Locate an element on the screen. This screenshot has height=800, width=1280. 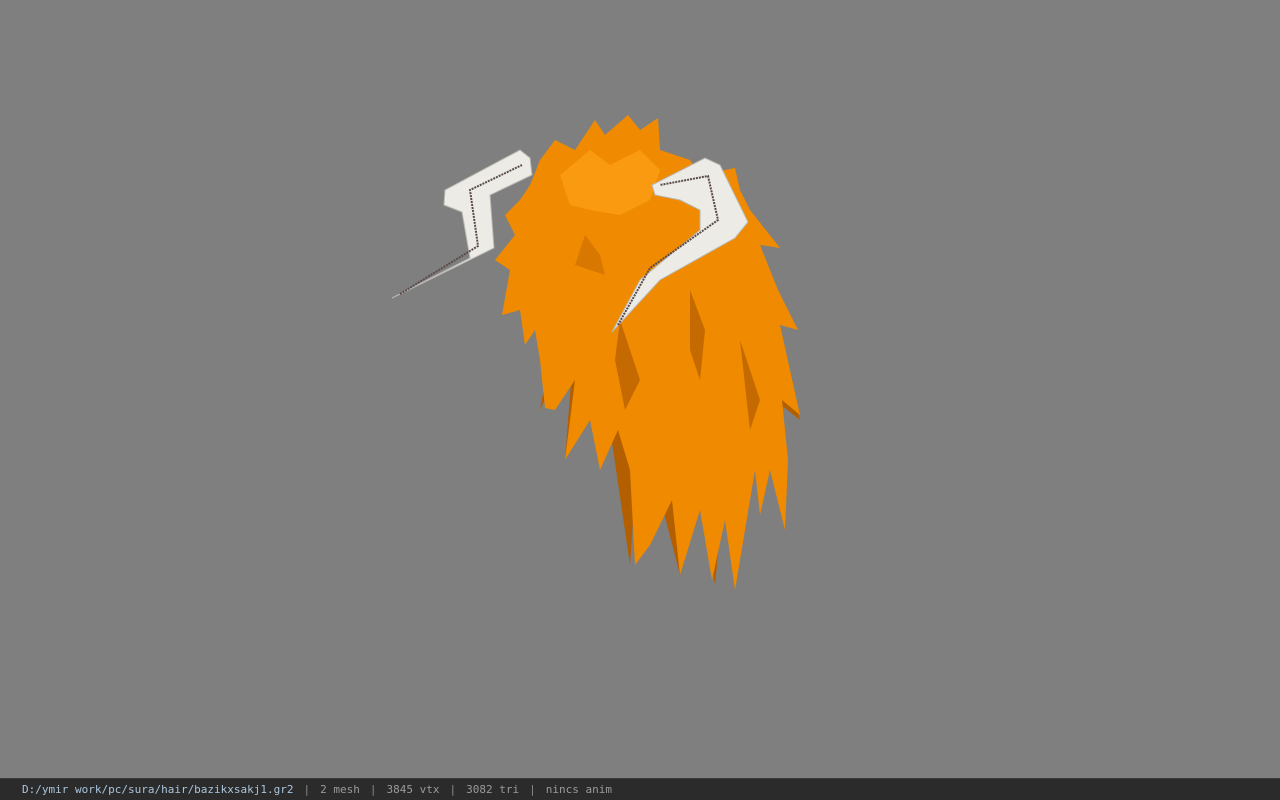
vertex-count: 3845 vtx is located at coordinates (413, 789).